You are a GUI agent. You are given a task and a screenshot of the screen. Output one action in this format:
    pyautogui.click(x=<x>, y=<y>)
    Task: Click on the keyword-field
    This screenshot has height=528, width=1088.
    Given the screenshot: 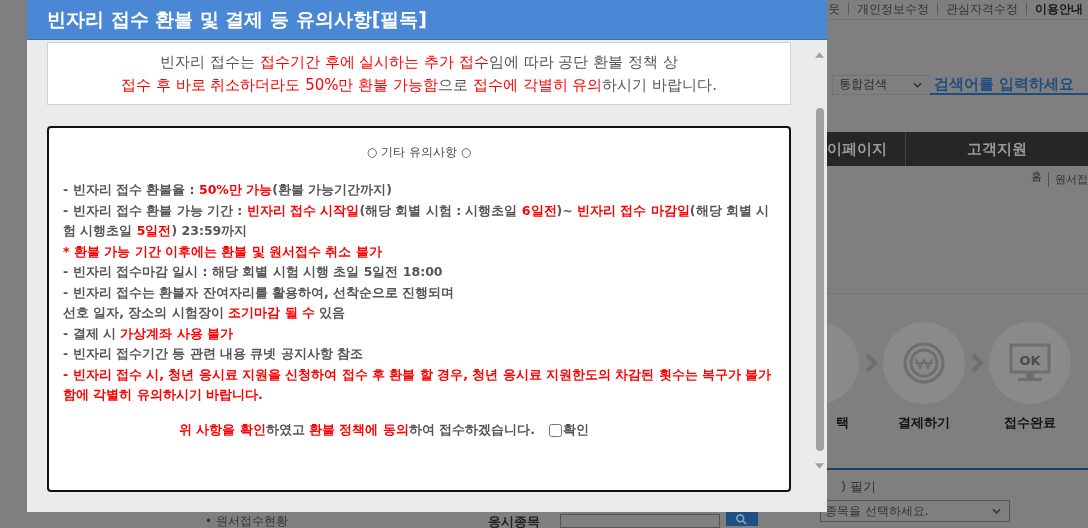 What is the action you would take?
    pyautogui.click(x=639, y=521)
    